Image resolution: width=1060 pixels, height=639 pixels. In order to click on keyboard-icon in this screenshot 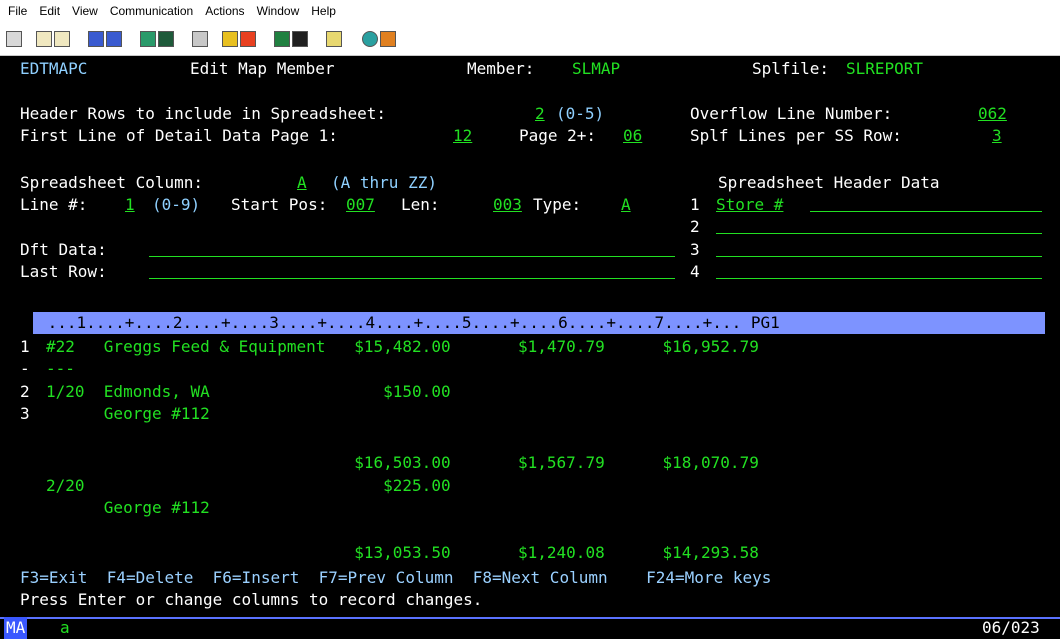, I will do `click(166, 39)`.